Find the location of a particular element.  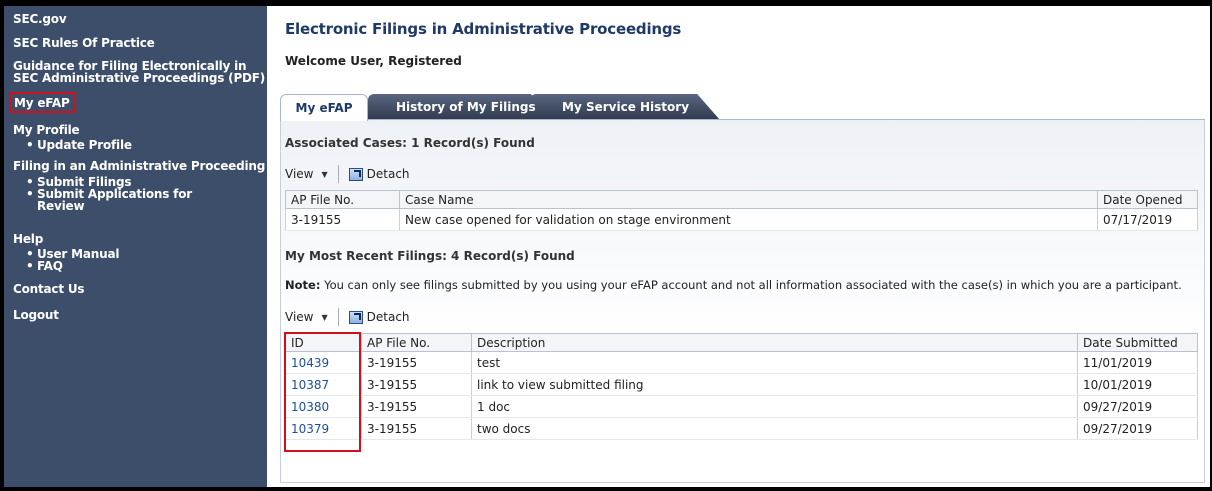

cases-detach-button: Detach is located at coordinates (379, 174).